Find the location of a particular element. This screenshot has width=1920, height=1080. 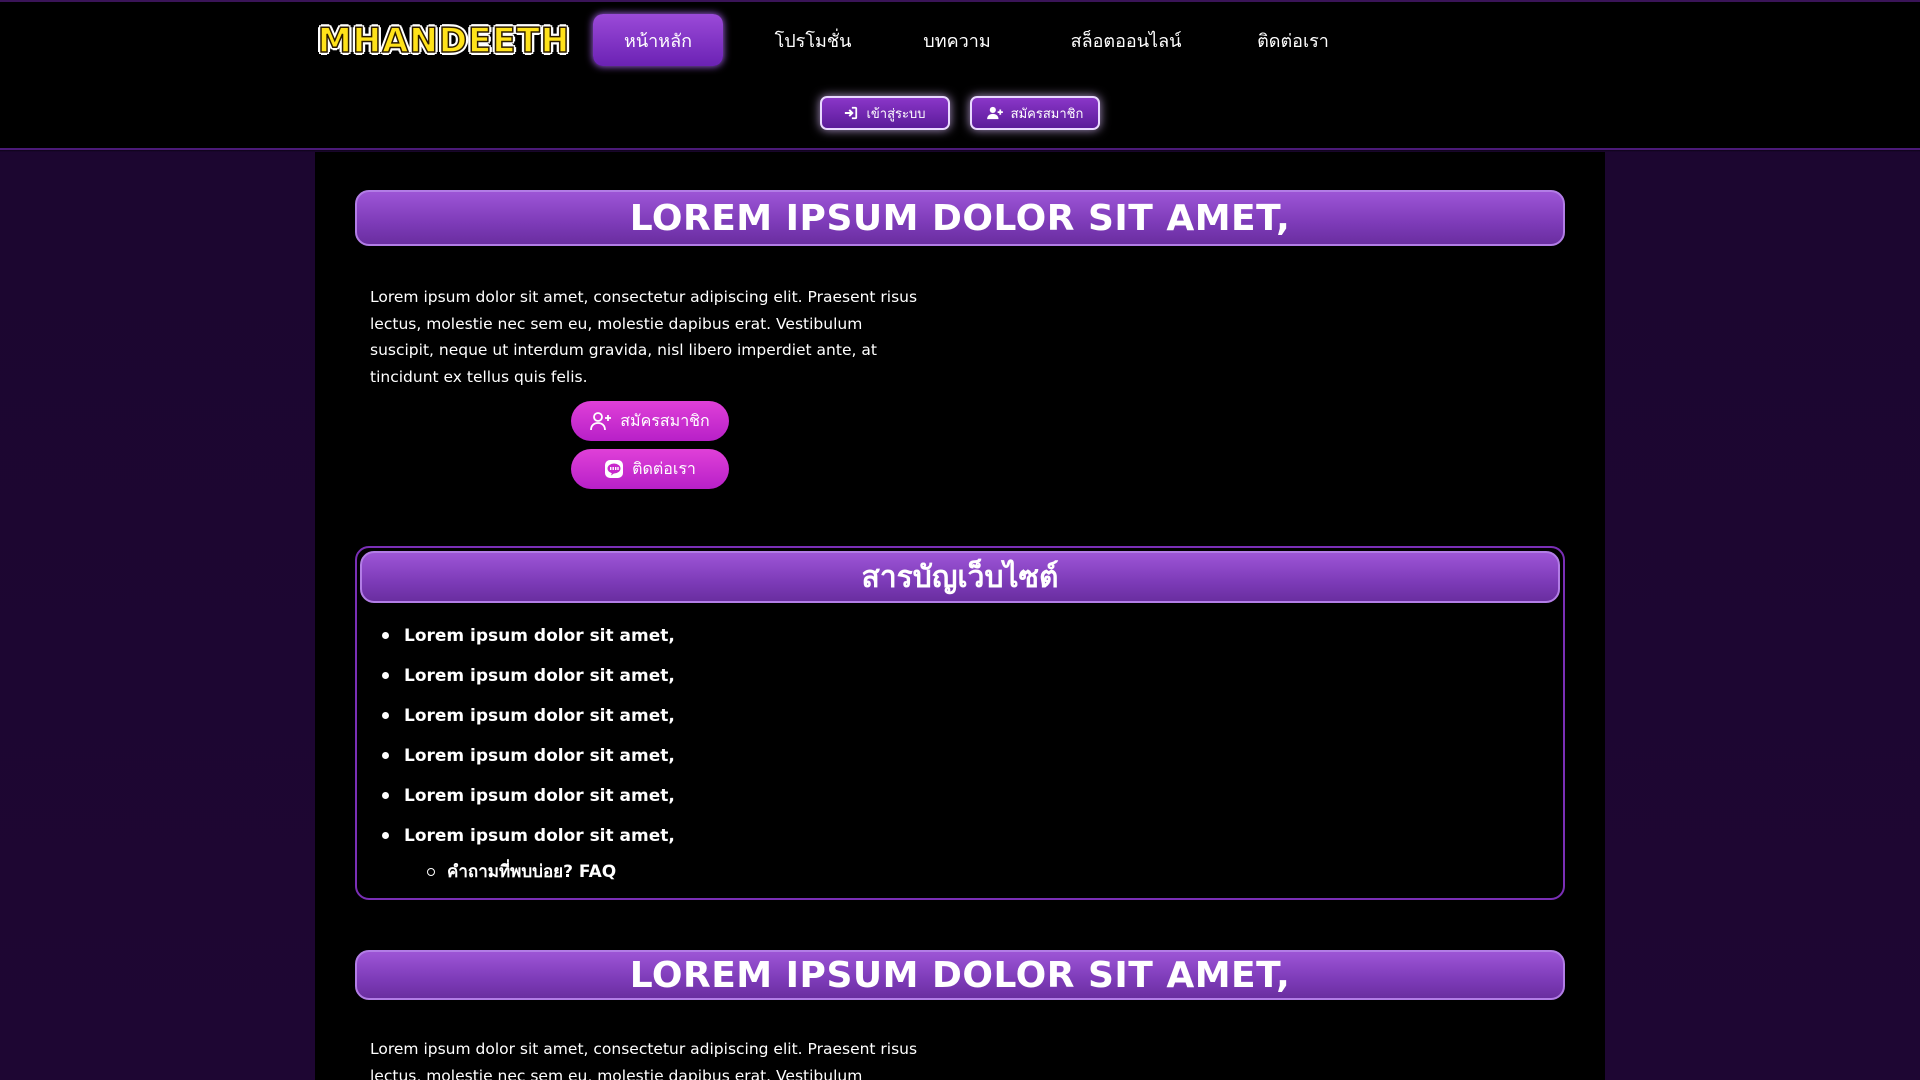

site-logo: MHANDEETH is located at coordinates (443, 41).